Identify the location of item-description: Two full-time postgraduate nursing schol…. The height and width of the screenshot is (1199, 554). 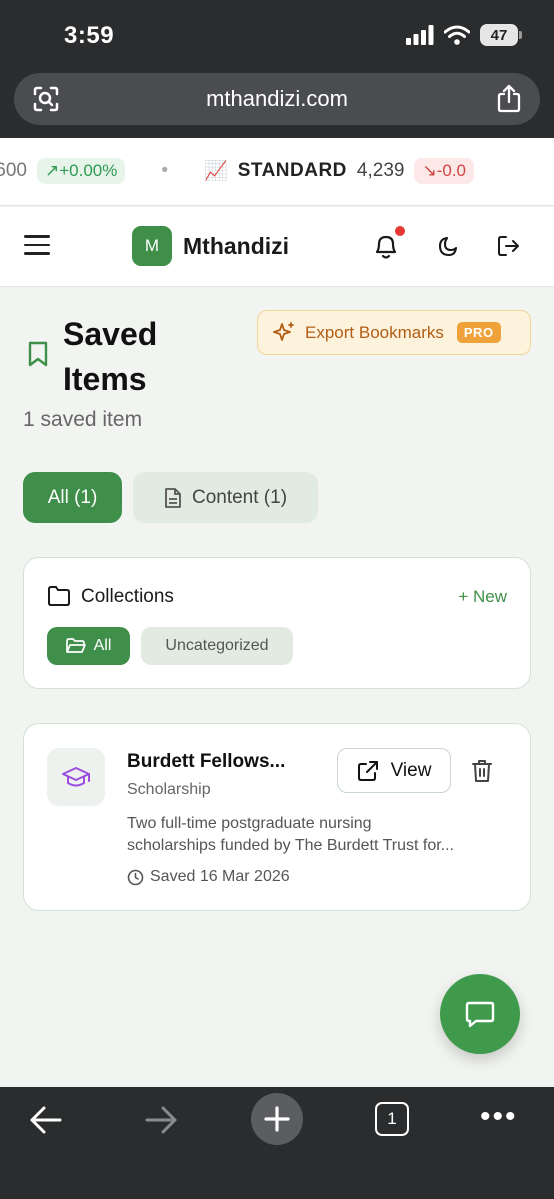
(322, 835).